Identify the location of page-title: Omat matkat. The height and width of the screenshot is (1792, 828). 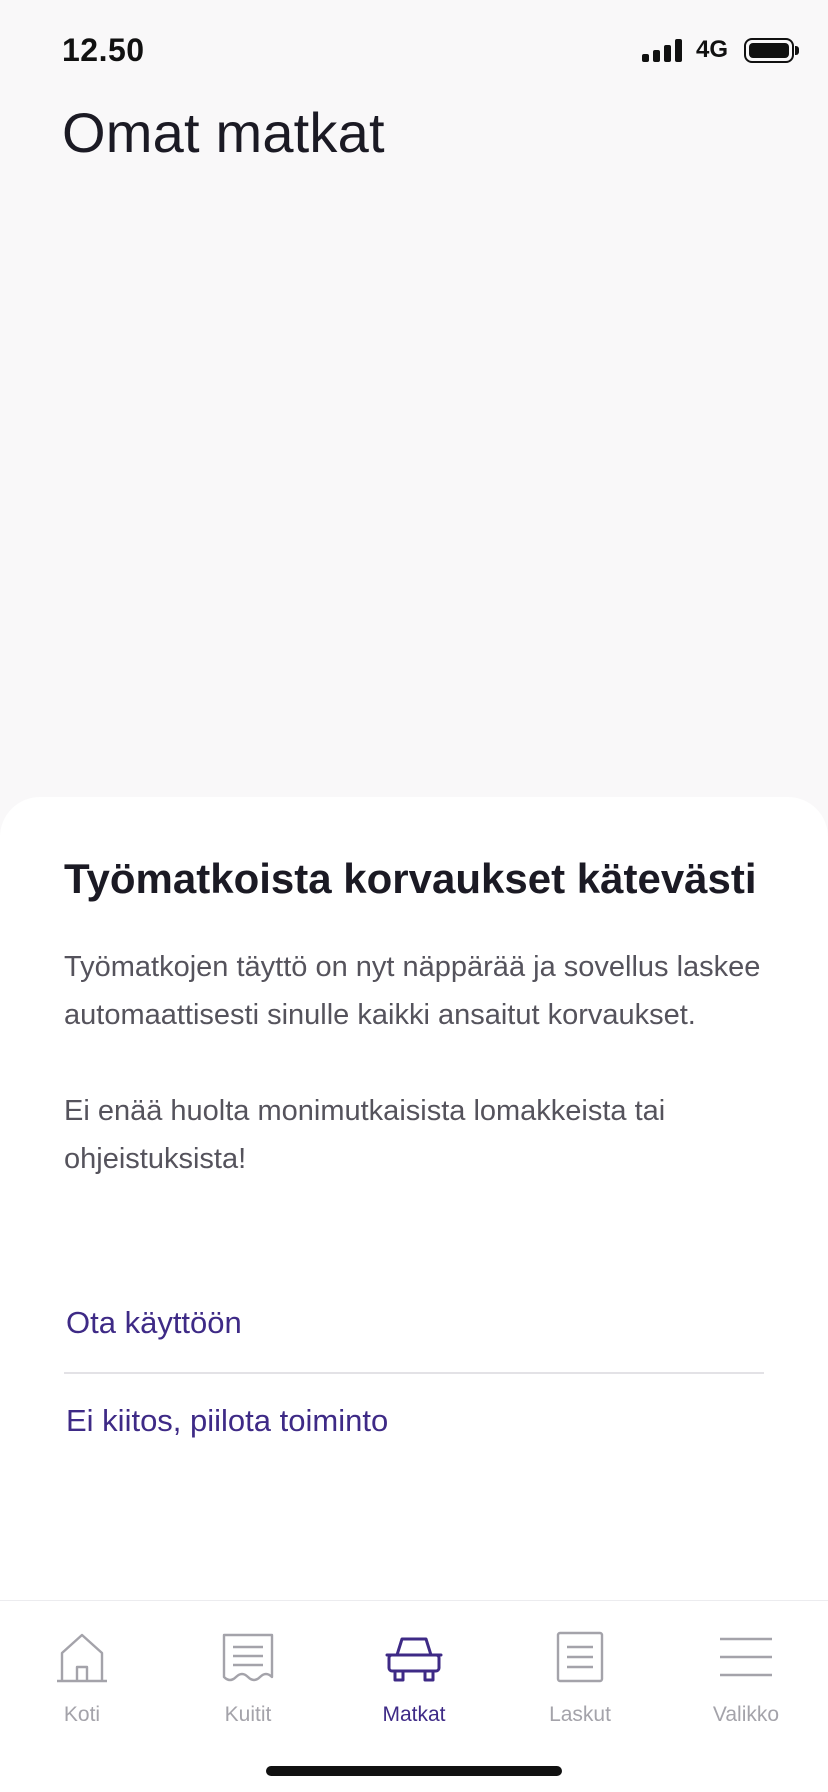
(223, 132).